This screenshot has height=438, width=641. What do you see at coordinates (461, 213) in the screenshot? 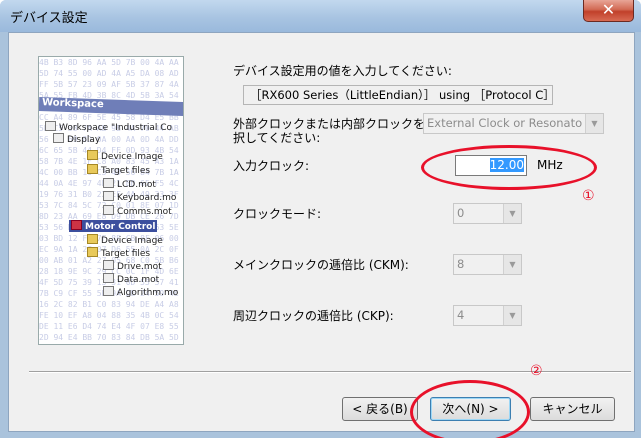
I see `clock-mode-value: 0` at bounding box center [461, 213].